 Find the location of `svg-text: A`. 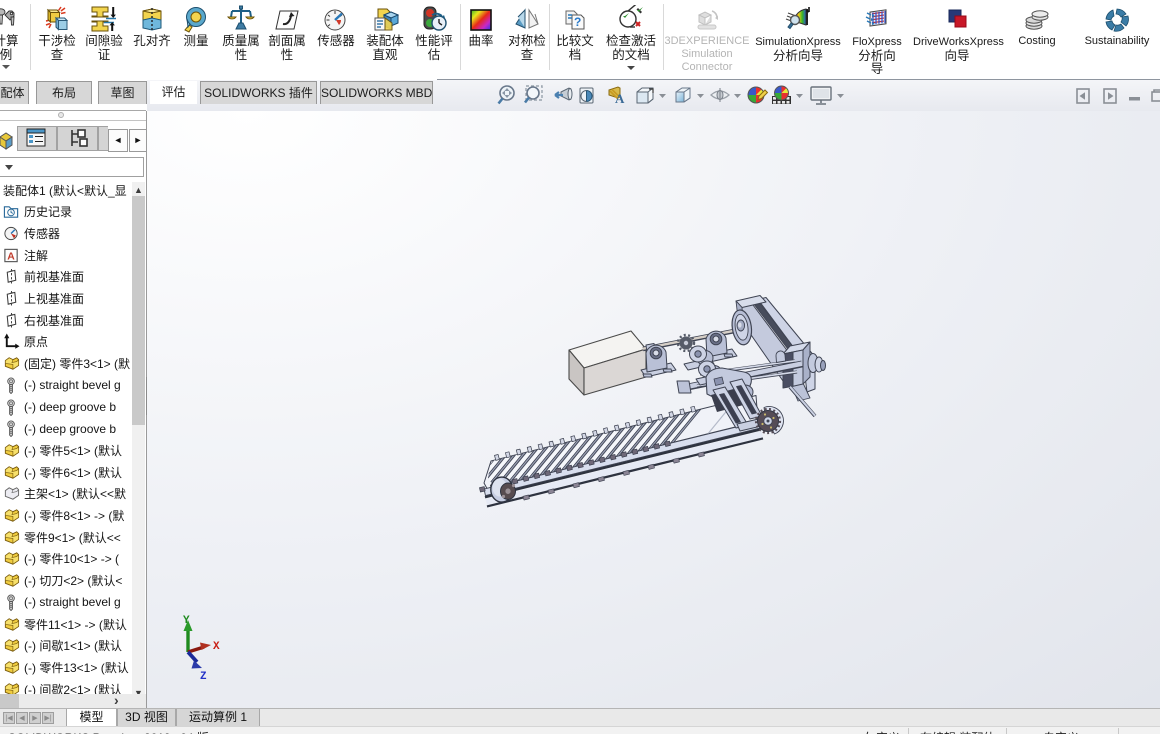

svg-text: A is located at coordinates (620, 98).